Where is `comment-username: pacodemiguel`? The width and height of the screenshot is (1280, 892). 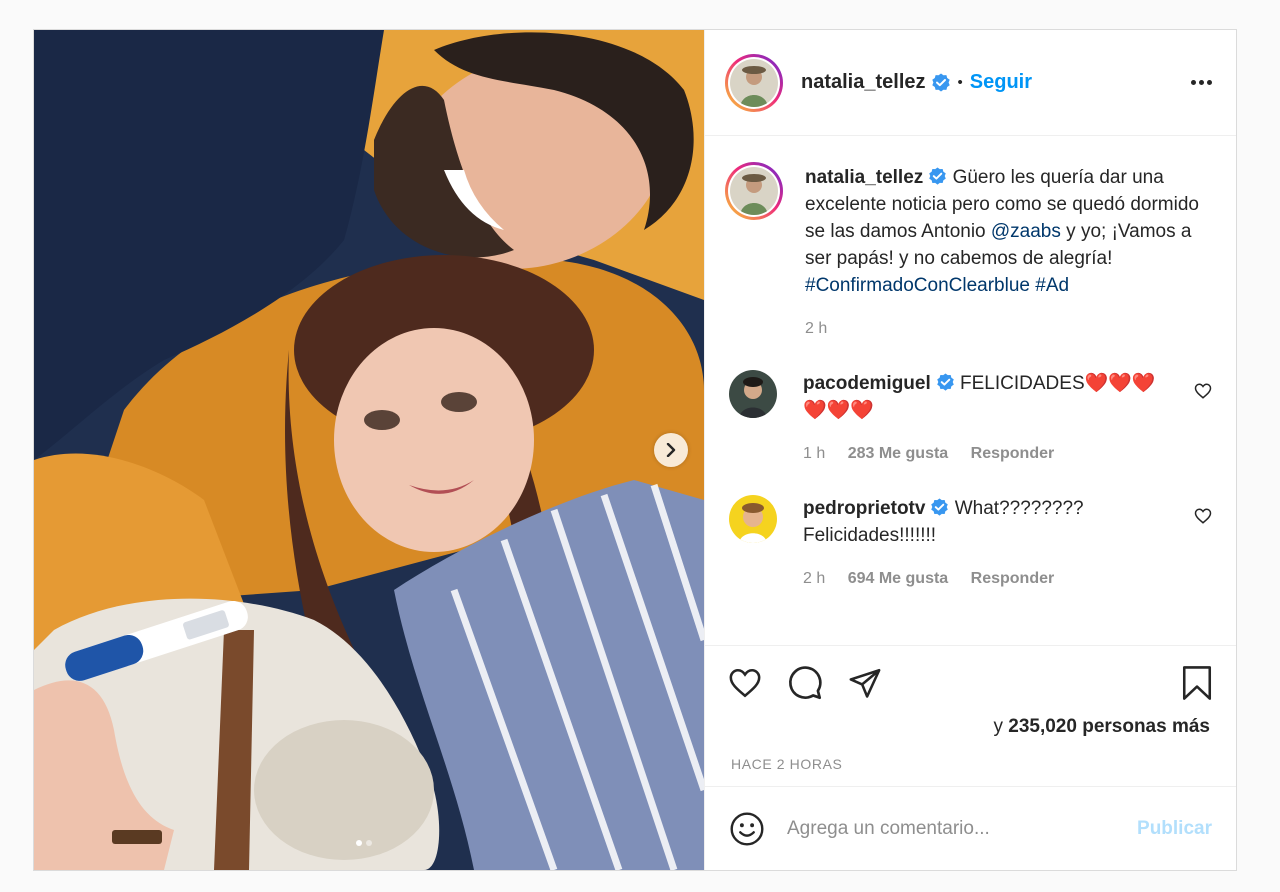 comment-username: pacodemiguel is located at coordinates (867, 383).